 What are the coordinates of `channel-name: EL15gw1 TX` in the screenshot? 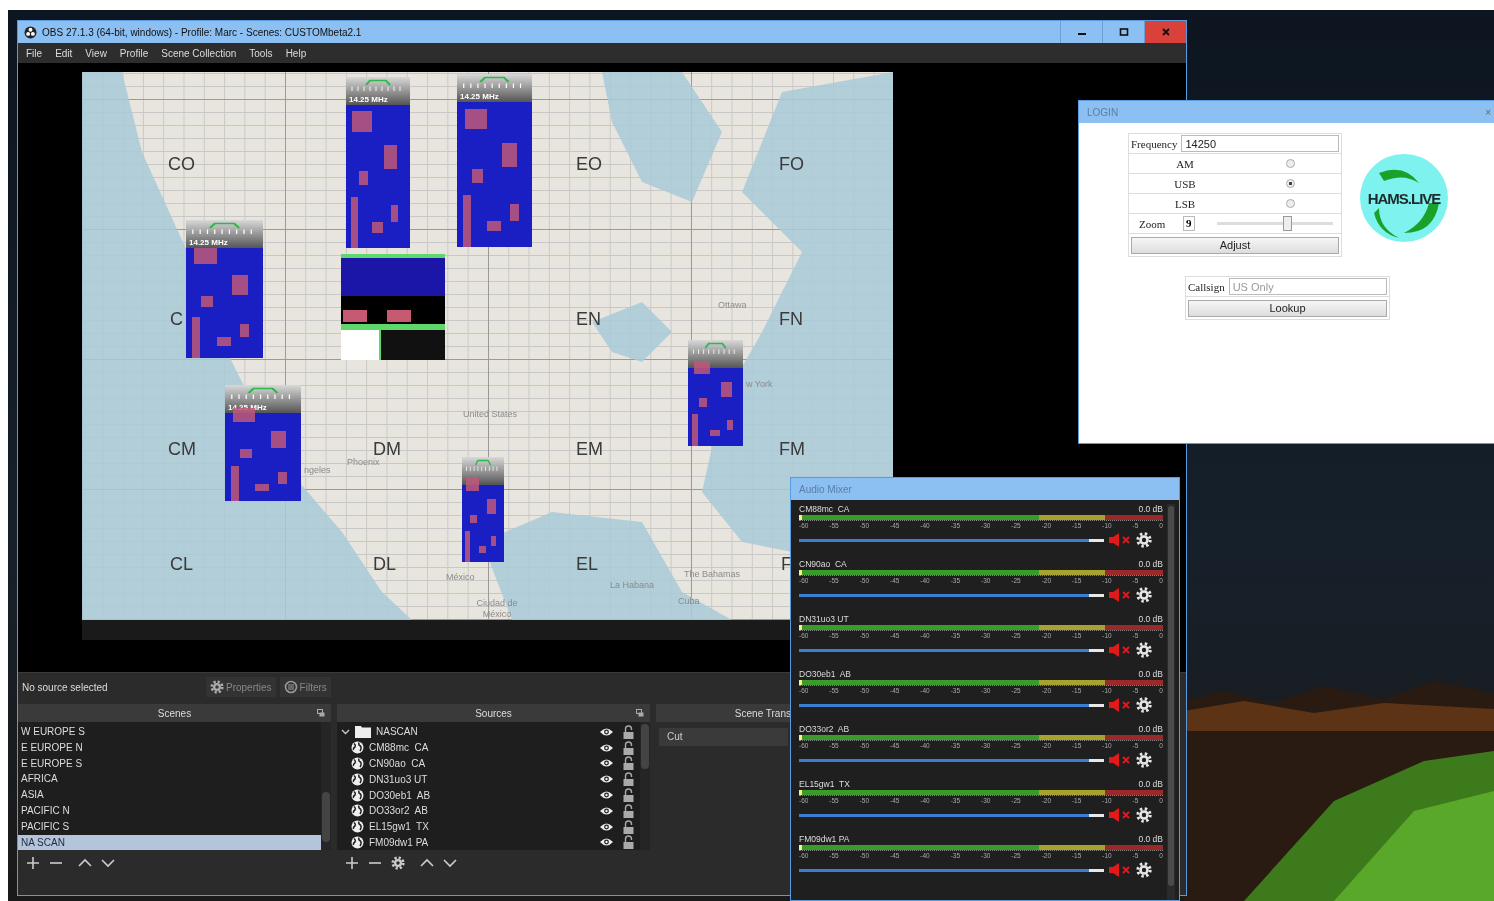 It's located at (824, 784).